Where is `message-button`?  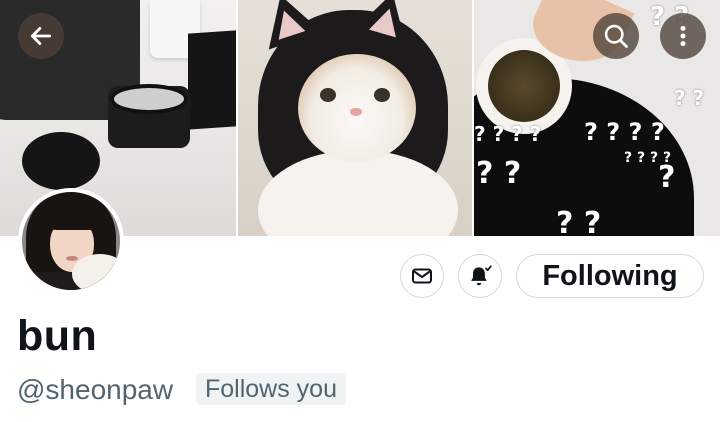
message-button is located at coordinates (422, 276).